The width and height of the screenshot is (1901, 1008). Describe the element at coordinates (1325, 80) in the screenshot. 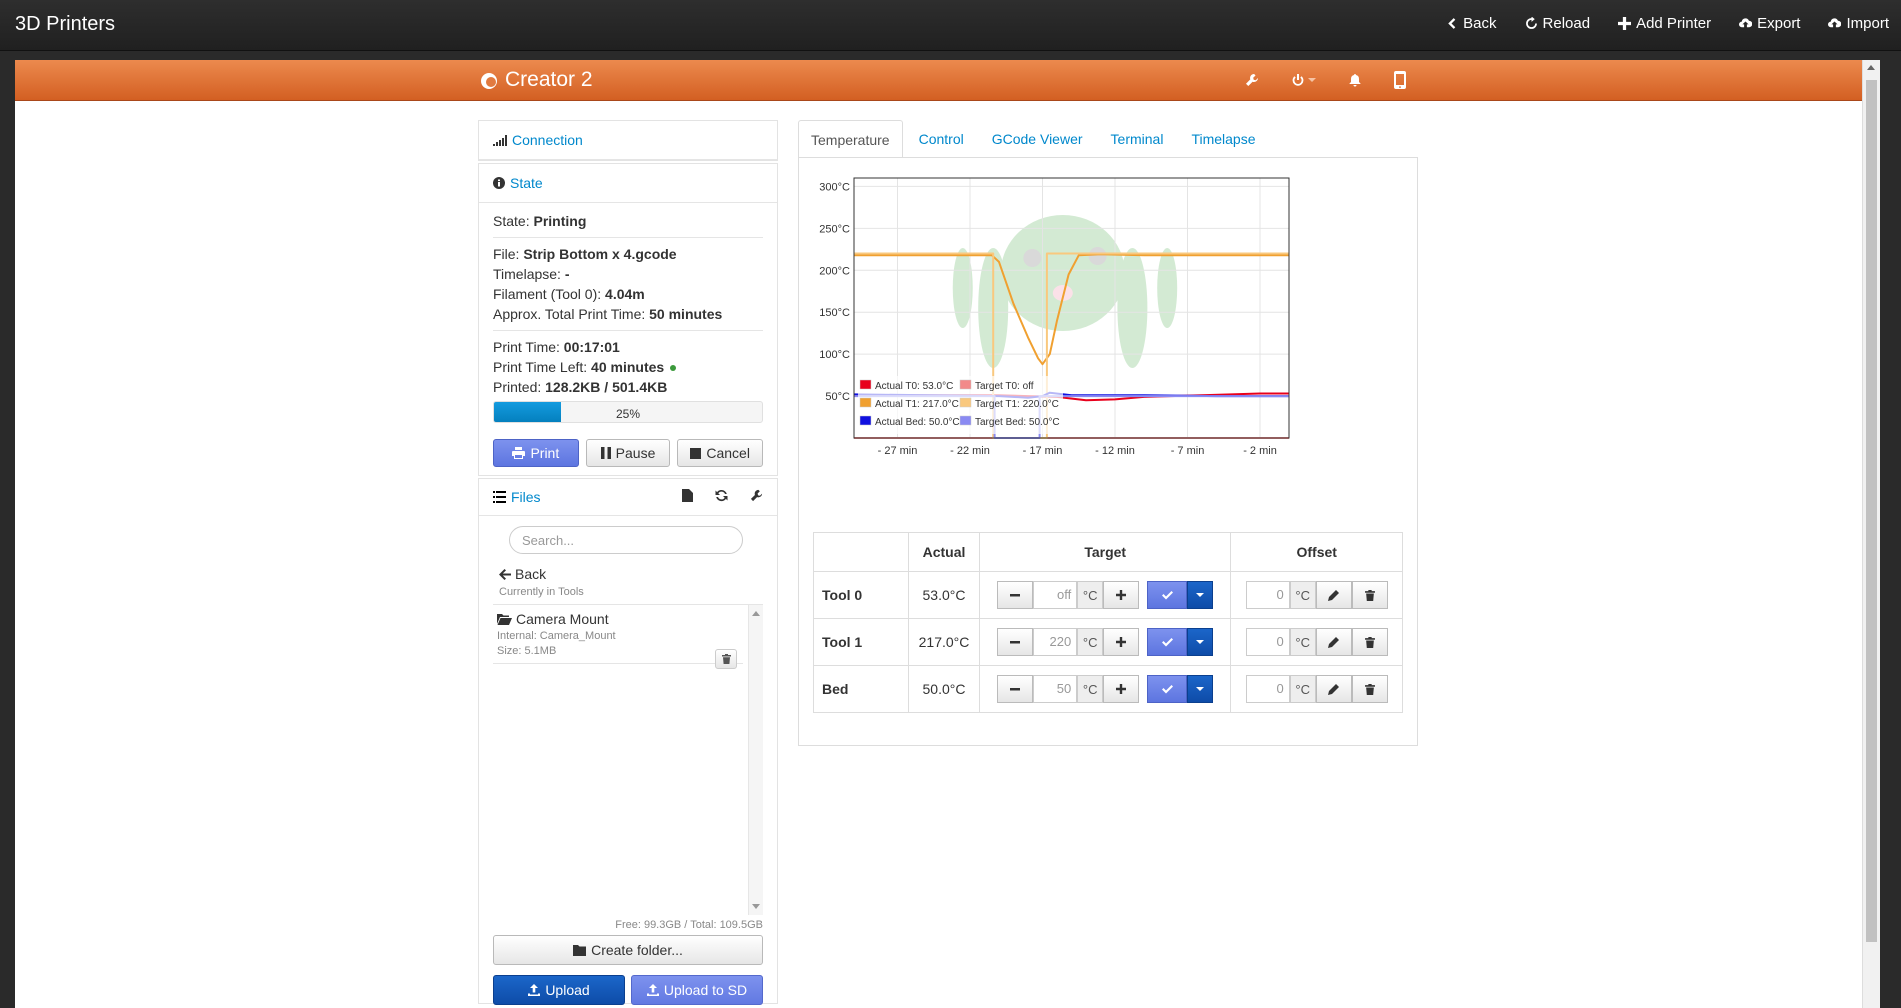

I see `printer-toolbar` at that location.